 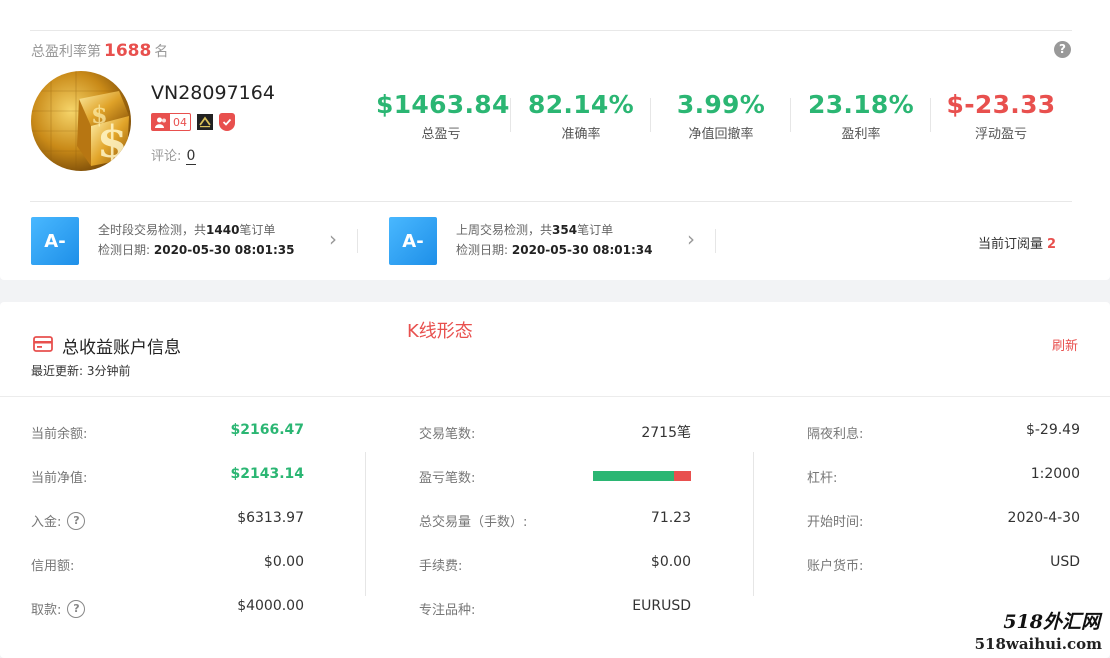 I want to click on level-number: 04, so click(x=180, y=122).